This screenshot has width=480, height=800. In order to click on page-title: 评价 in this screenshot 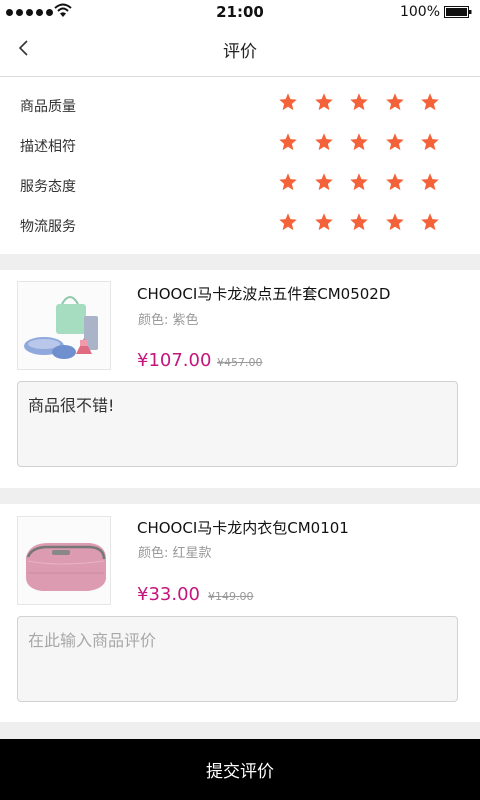, I will do `click(240, 52)`.